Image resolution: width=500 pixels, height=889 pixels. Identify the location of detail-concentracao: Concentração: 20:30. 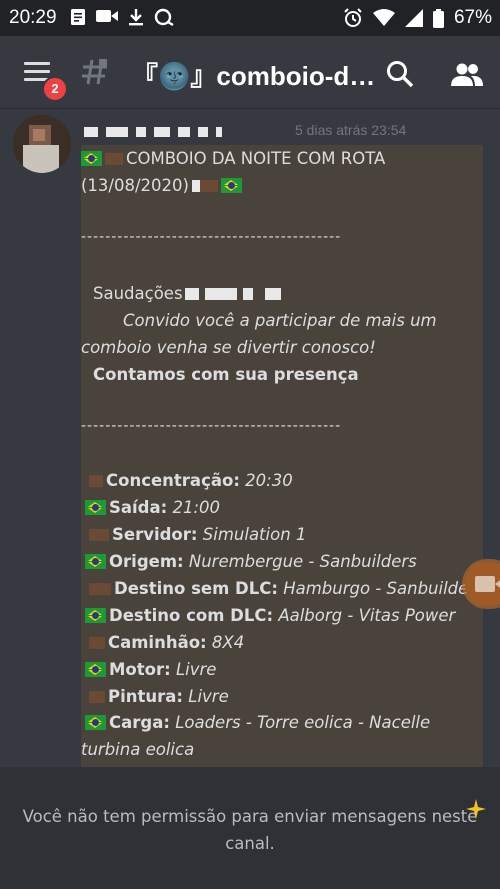
(191, 480).